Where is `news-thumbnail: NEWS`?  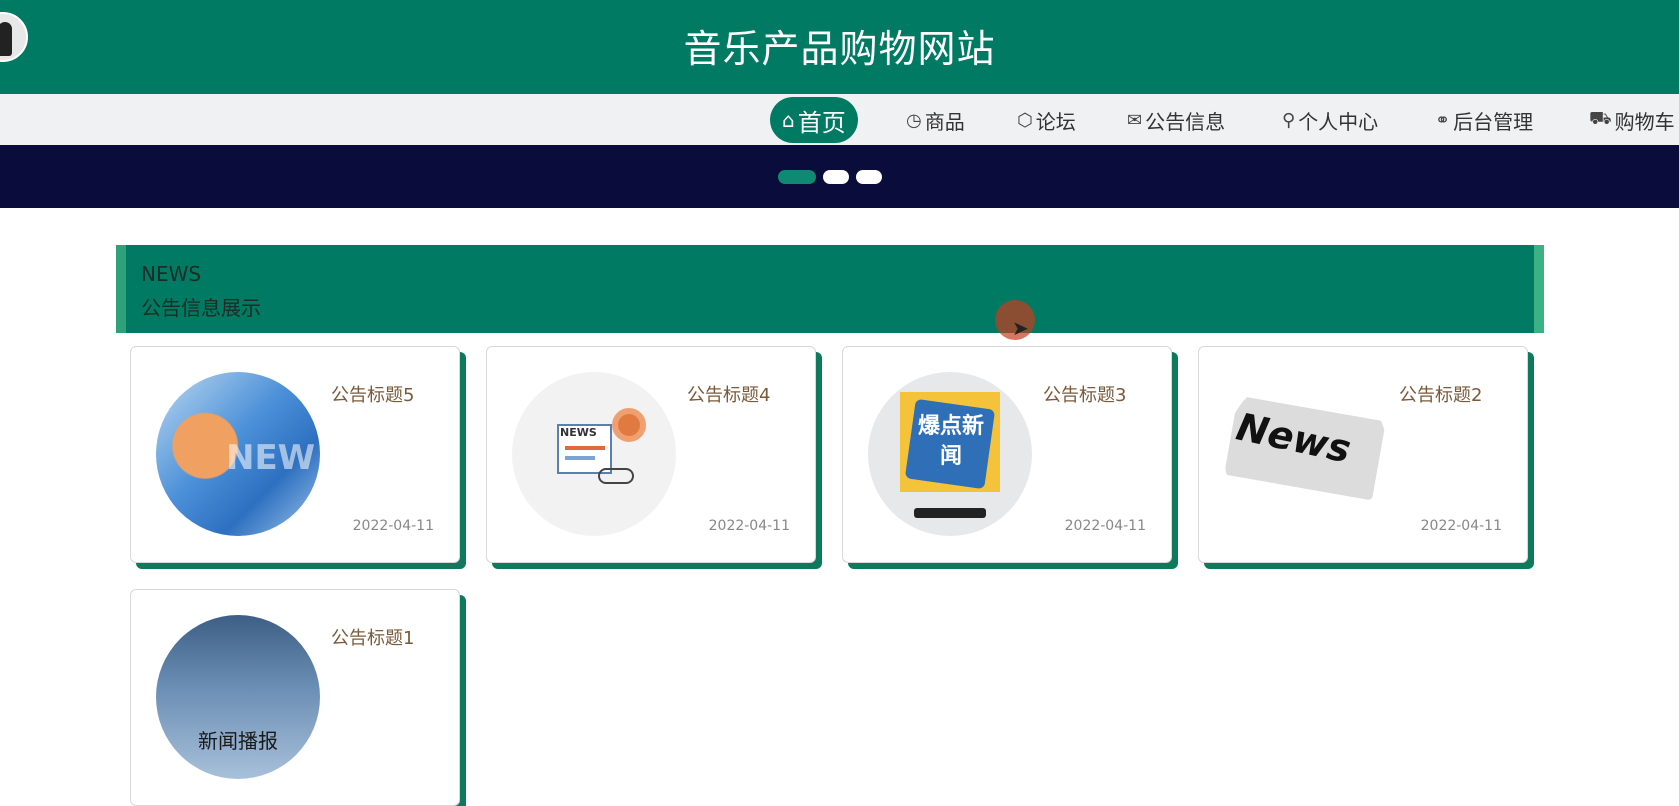 news-thumbnail: NEWS is located at coordinates (594, 454).